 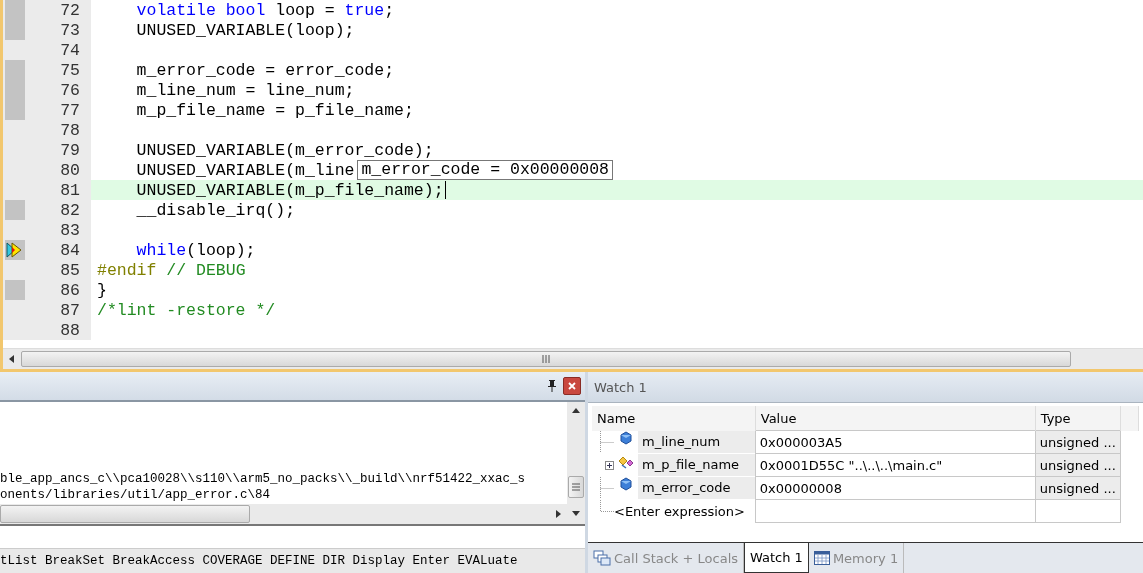 What do you see at coordinates (195, 250) in the screenshot?
I see `code-line: while(loop);` at bounding box center [195, 250].